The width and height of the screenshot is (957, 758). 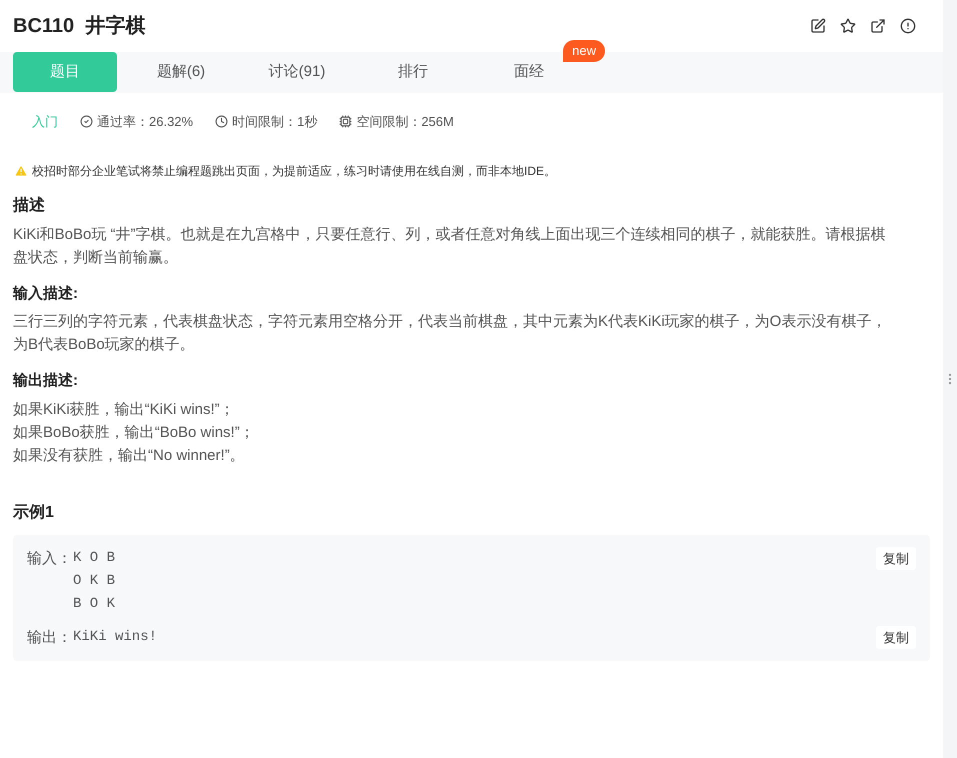 I want to click on io-label: 输出：, so click(x=50, y=638).